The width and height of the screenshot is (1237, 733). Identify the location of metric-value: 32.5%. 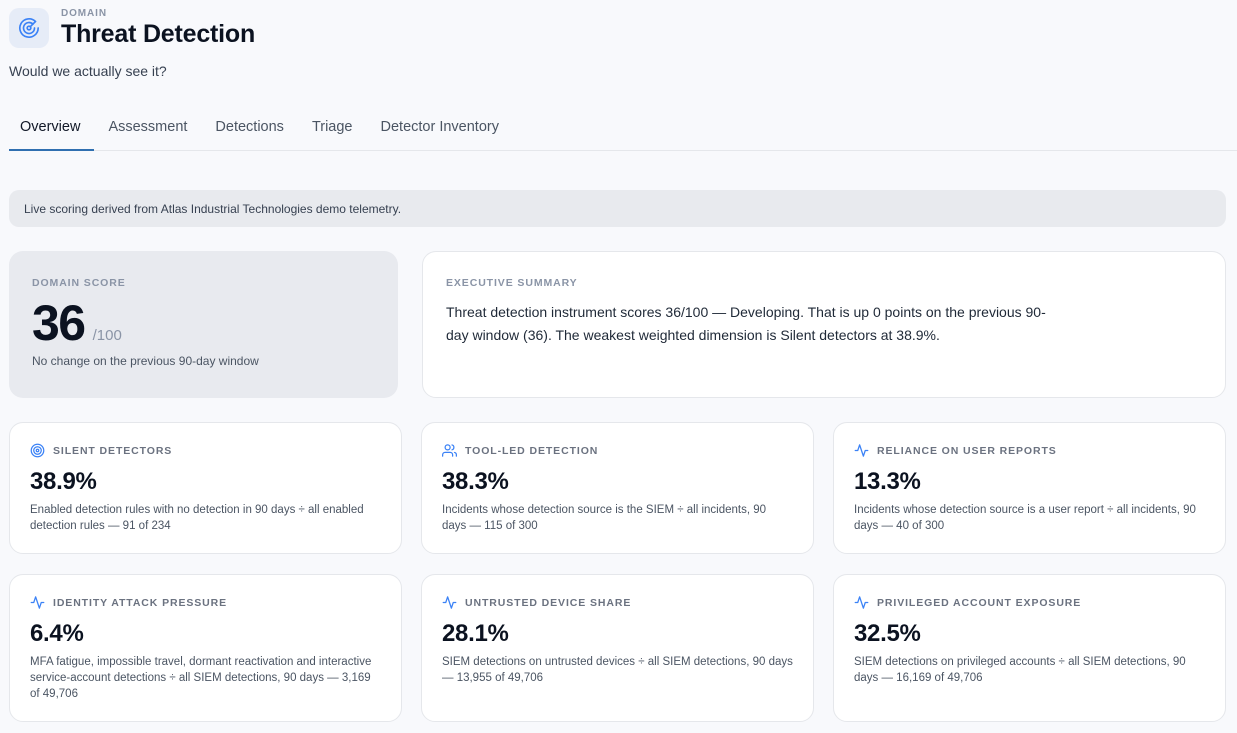
(887, 633).